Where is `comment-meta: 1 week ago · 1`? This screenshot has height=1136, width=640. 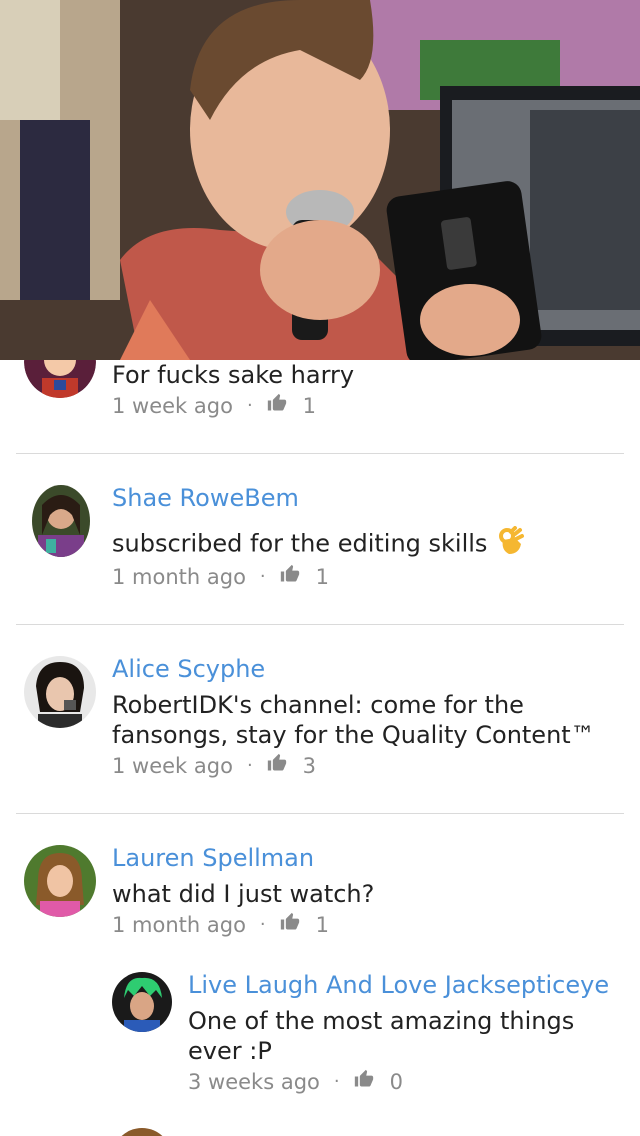 comment-meta: 1 week ago · 1 is located at coordinates (214, 405).